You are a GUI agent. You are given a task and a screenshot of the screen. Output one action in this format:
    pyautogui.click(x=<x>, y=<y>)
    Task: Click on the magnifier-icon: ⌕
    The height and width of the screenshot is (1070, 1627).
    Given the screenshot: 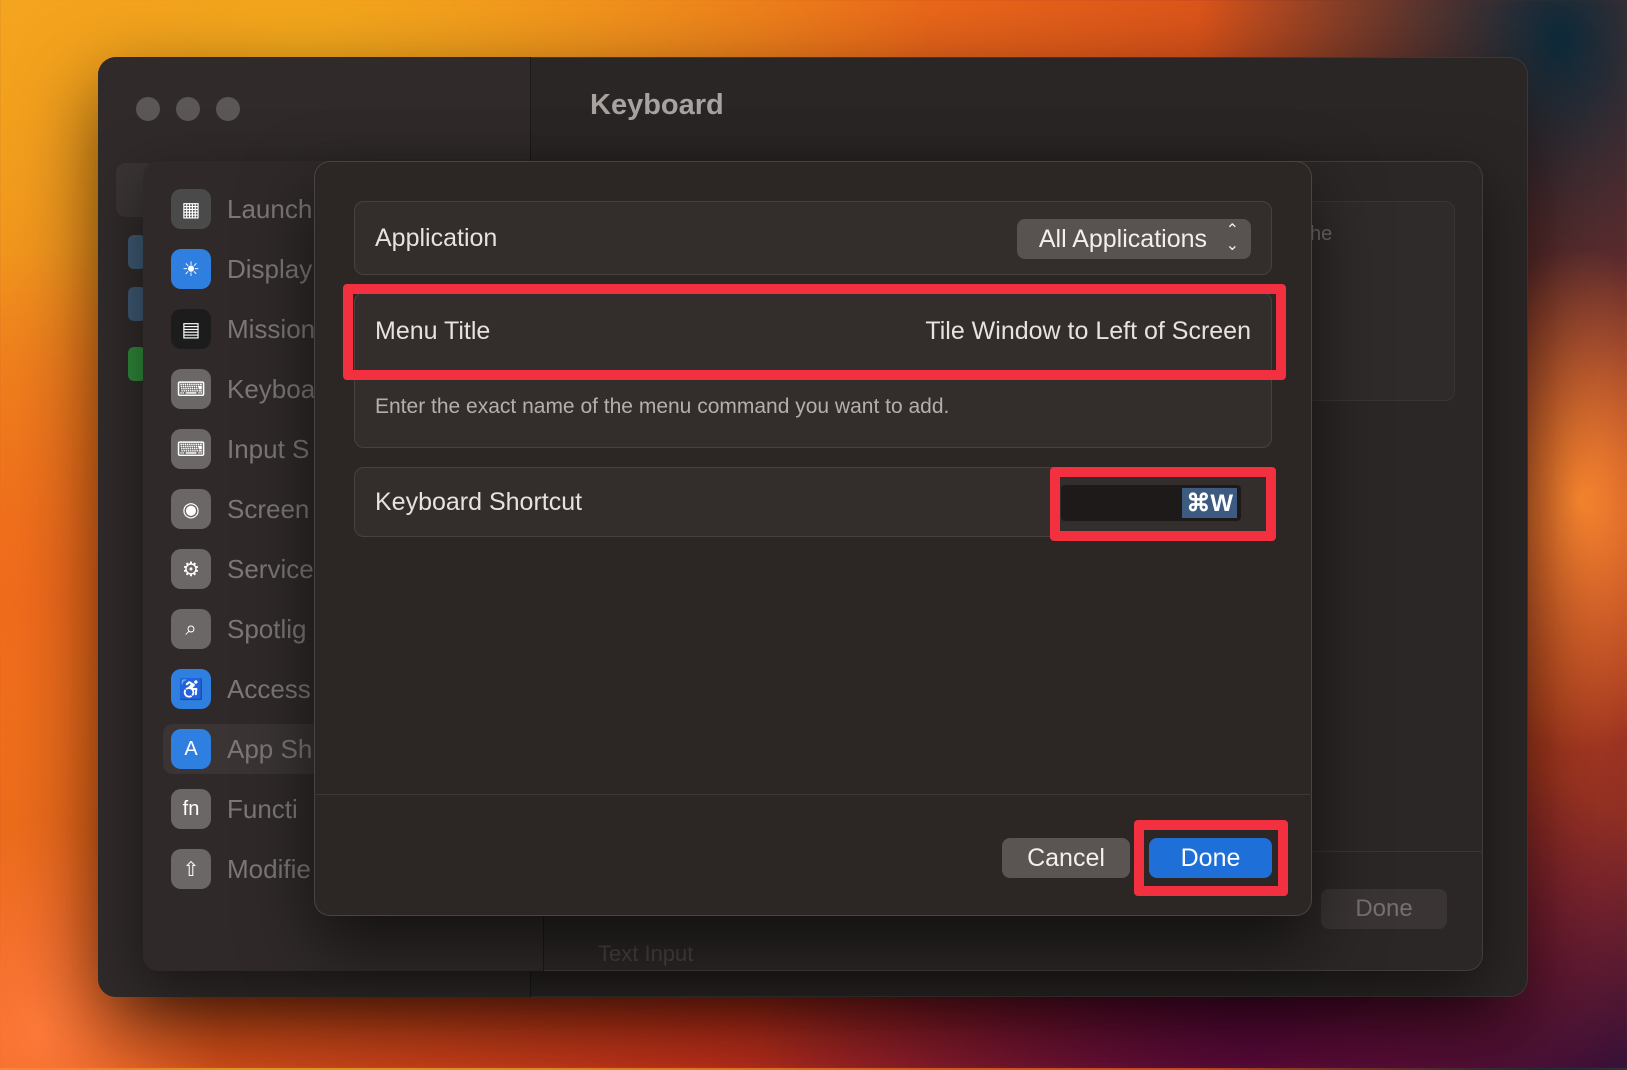 What is the action you would take?
    pyautogui.click(x=191, y=629)
    